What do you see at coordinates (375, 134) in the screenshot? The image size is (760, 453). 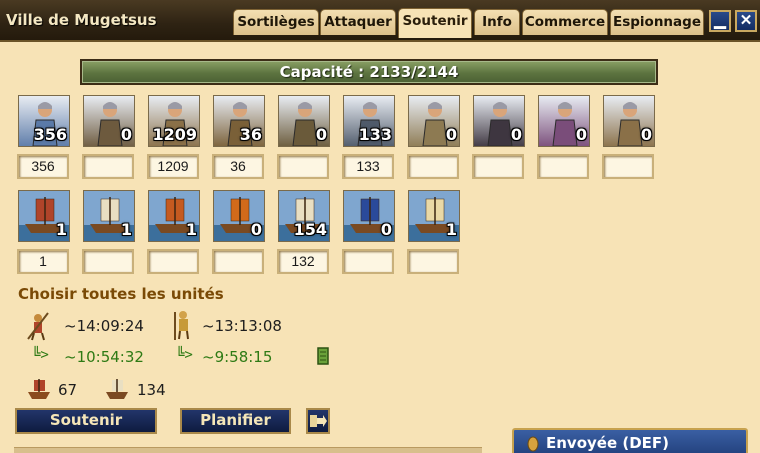 I see `unit-count: 133` at bounding box center [375, 134].